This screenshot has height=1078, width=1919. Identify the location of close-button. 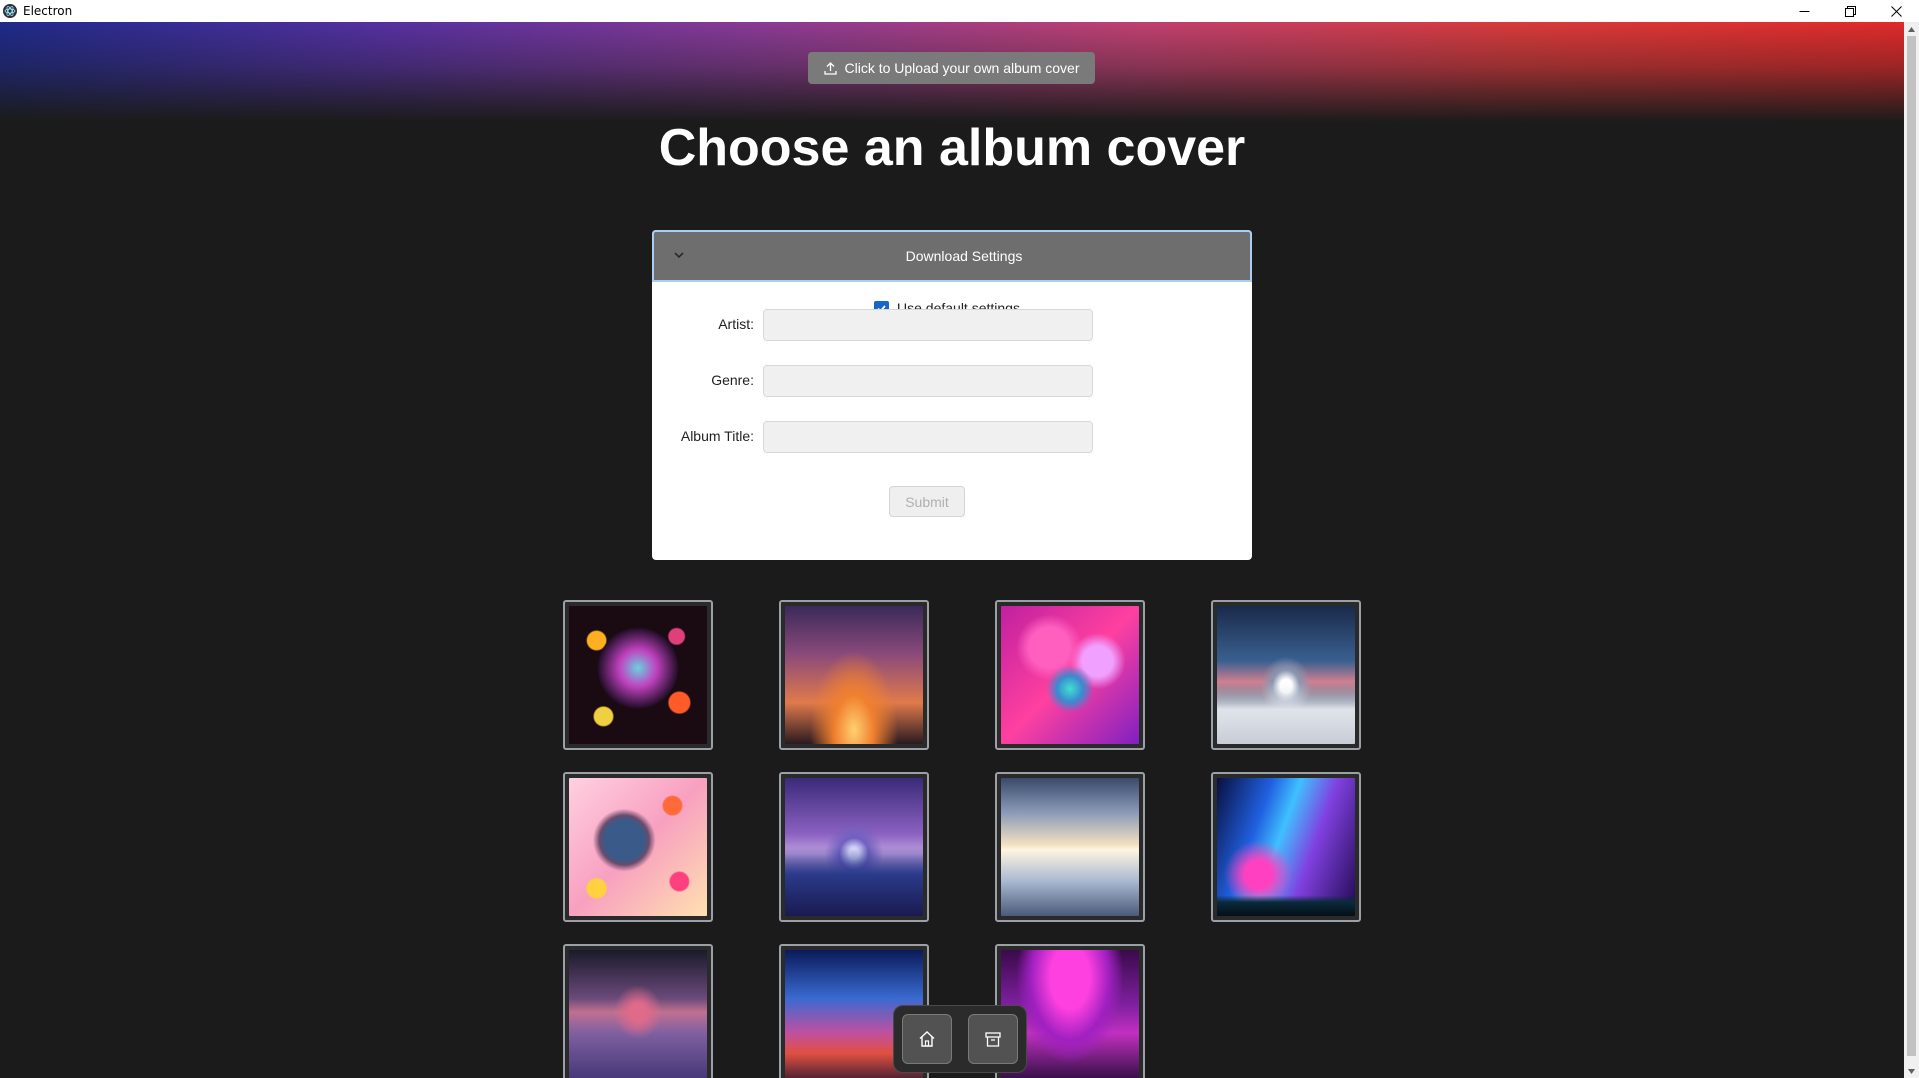
(1896, 11).